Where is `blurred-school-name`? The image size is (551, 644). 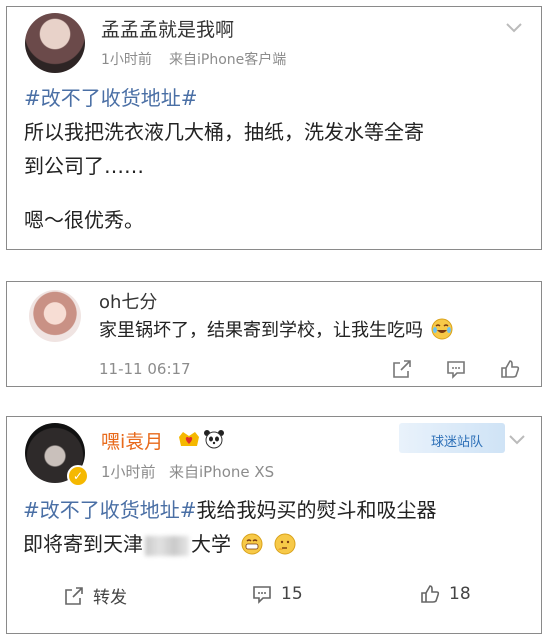 blurred-school-name is located at coordinates (167, 545).